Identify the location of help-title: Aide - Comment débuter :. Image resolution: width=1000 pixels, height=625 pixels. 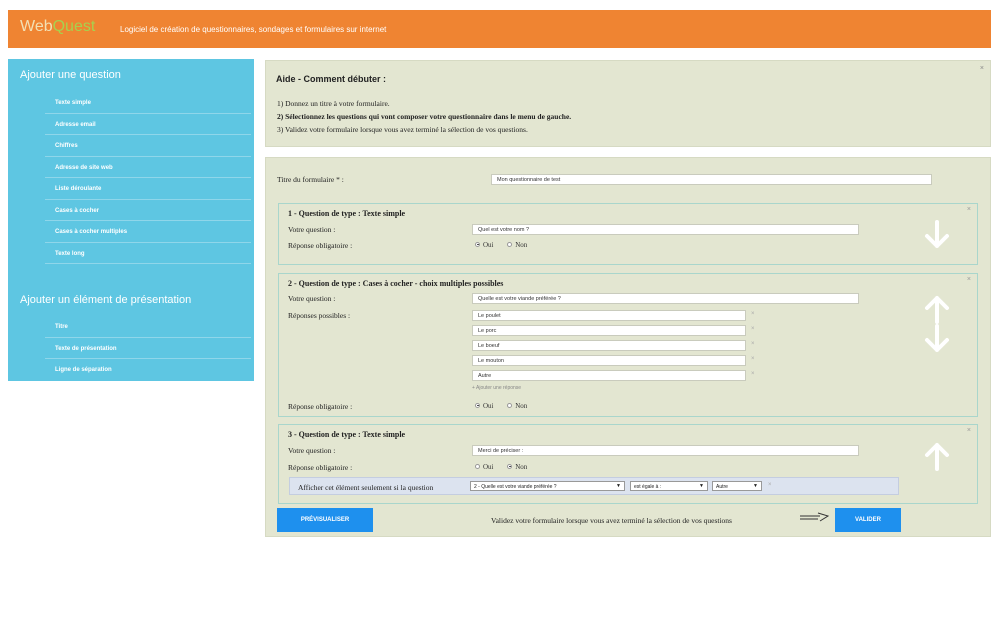
(331, 79).